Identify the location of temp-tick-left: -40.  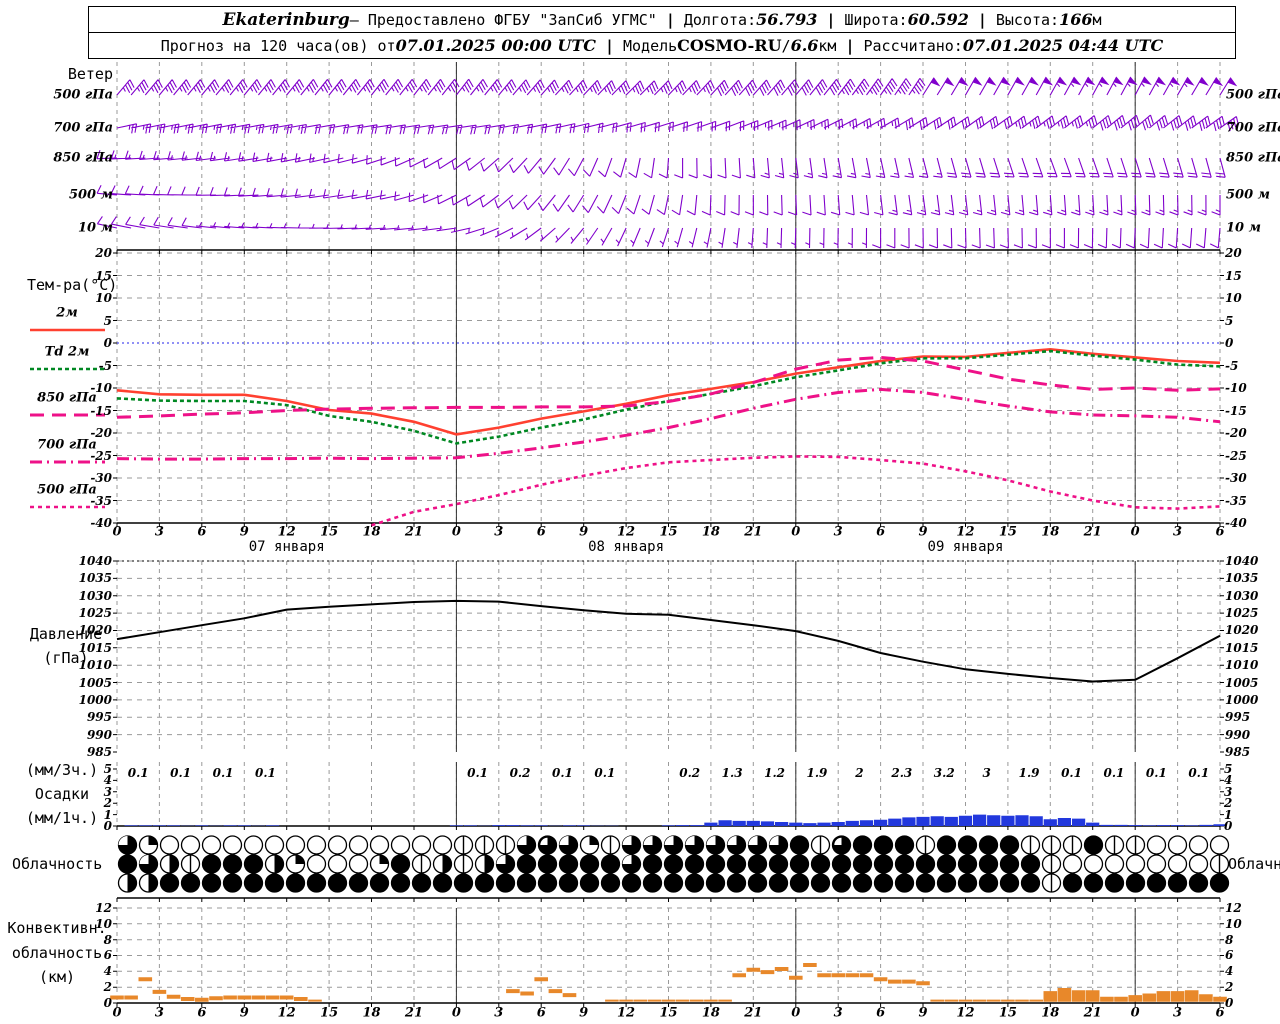
(101, 523).